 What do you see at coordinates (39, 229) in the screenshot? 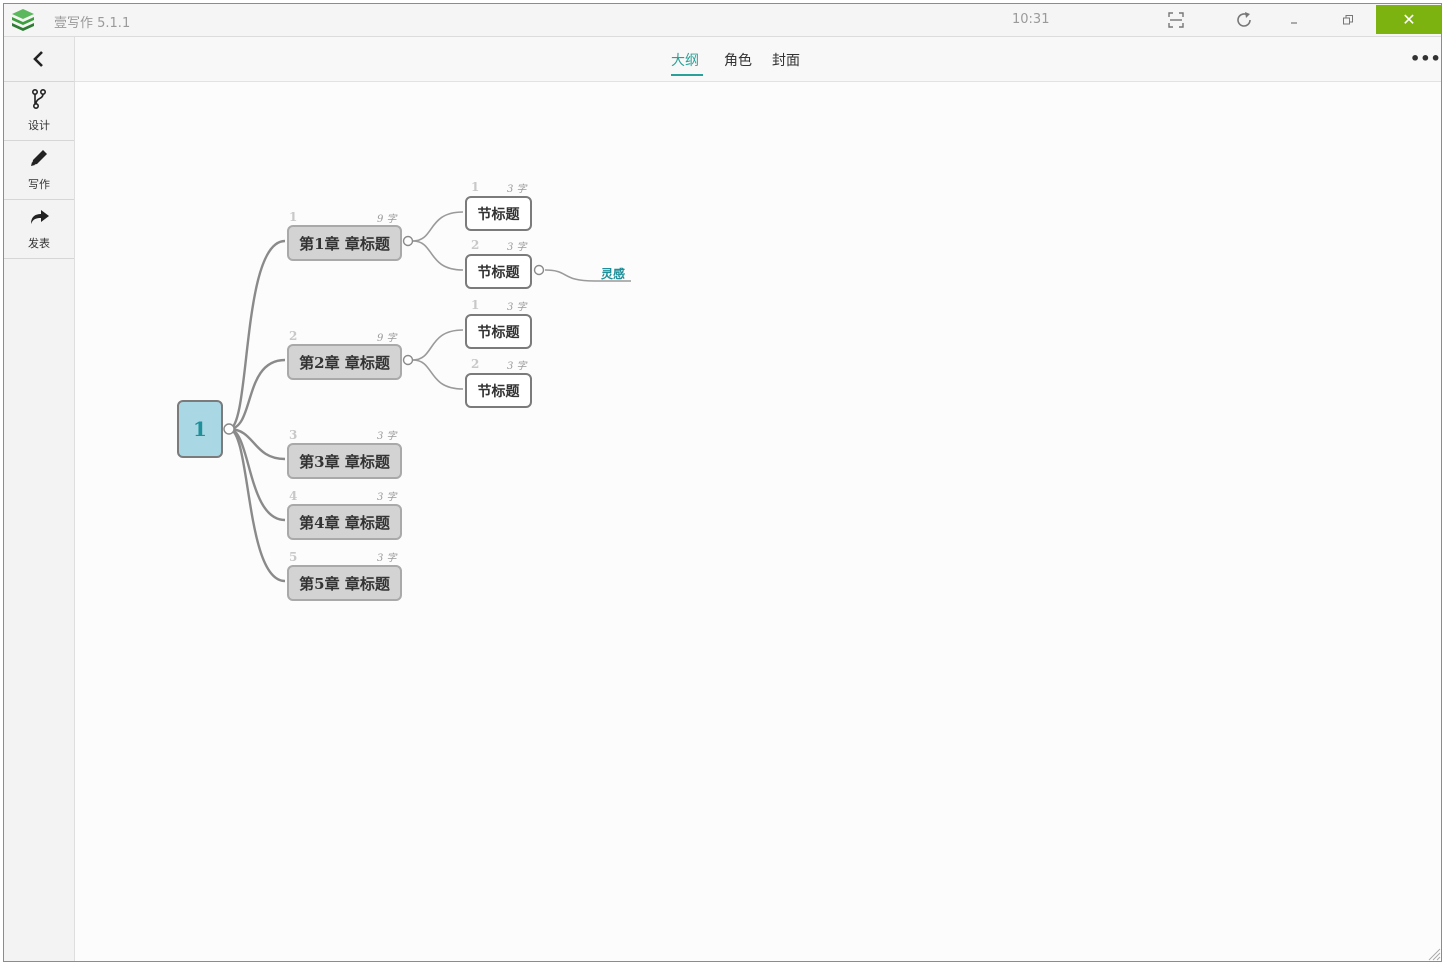
I see `sidebar-item-publish: 发表` at bounding box center [39, 229].